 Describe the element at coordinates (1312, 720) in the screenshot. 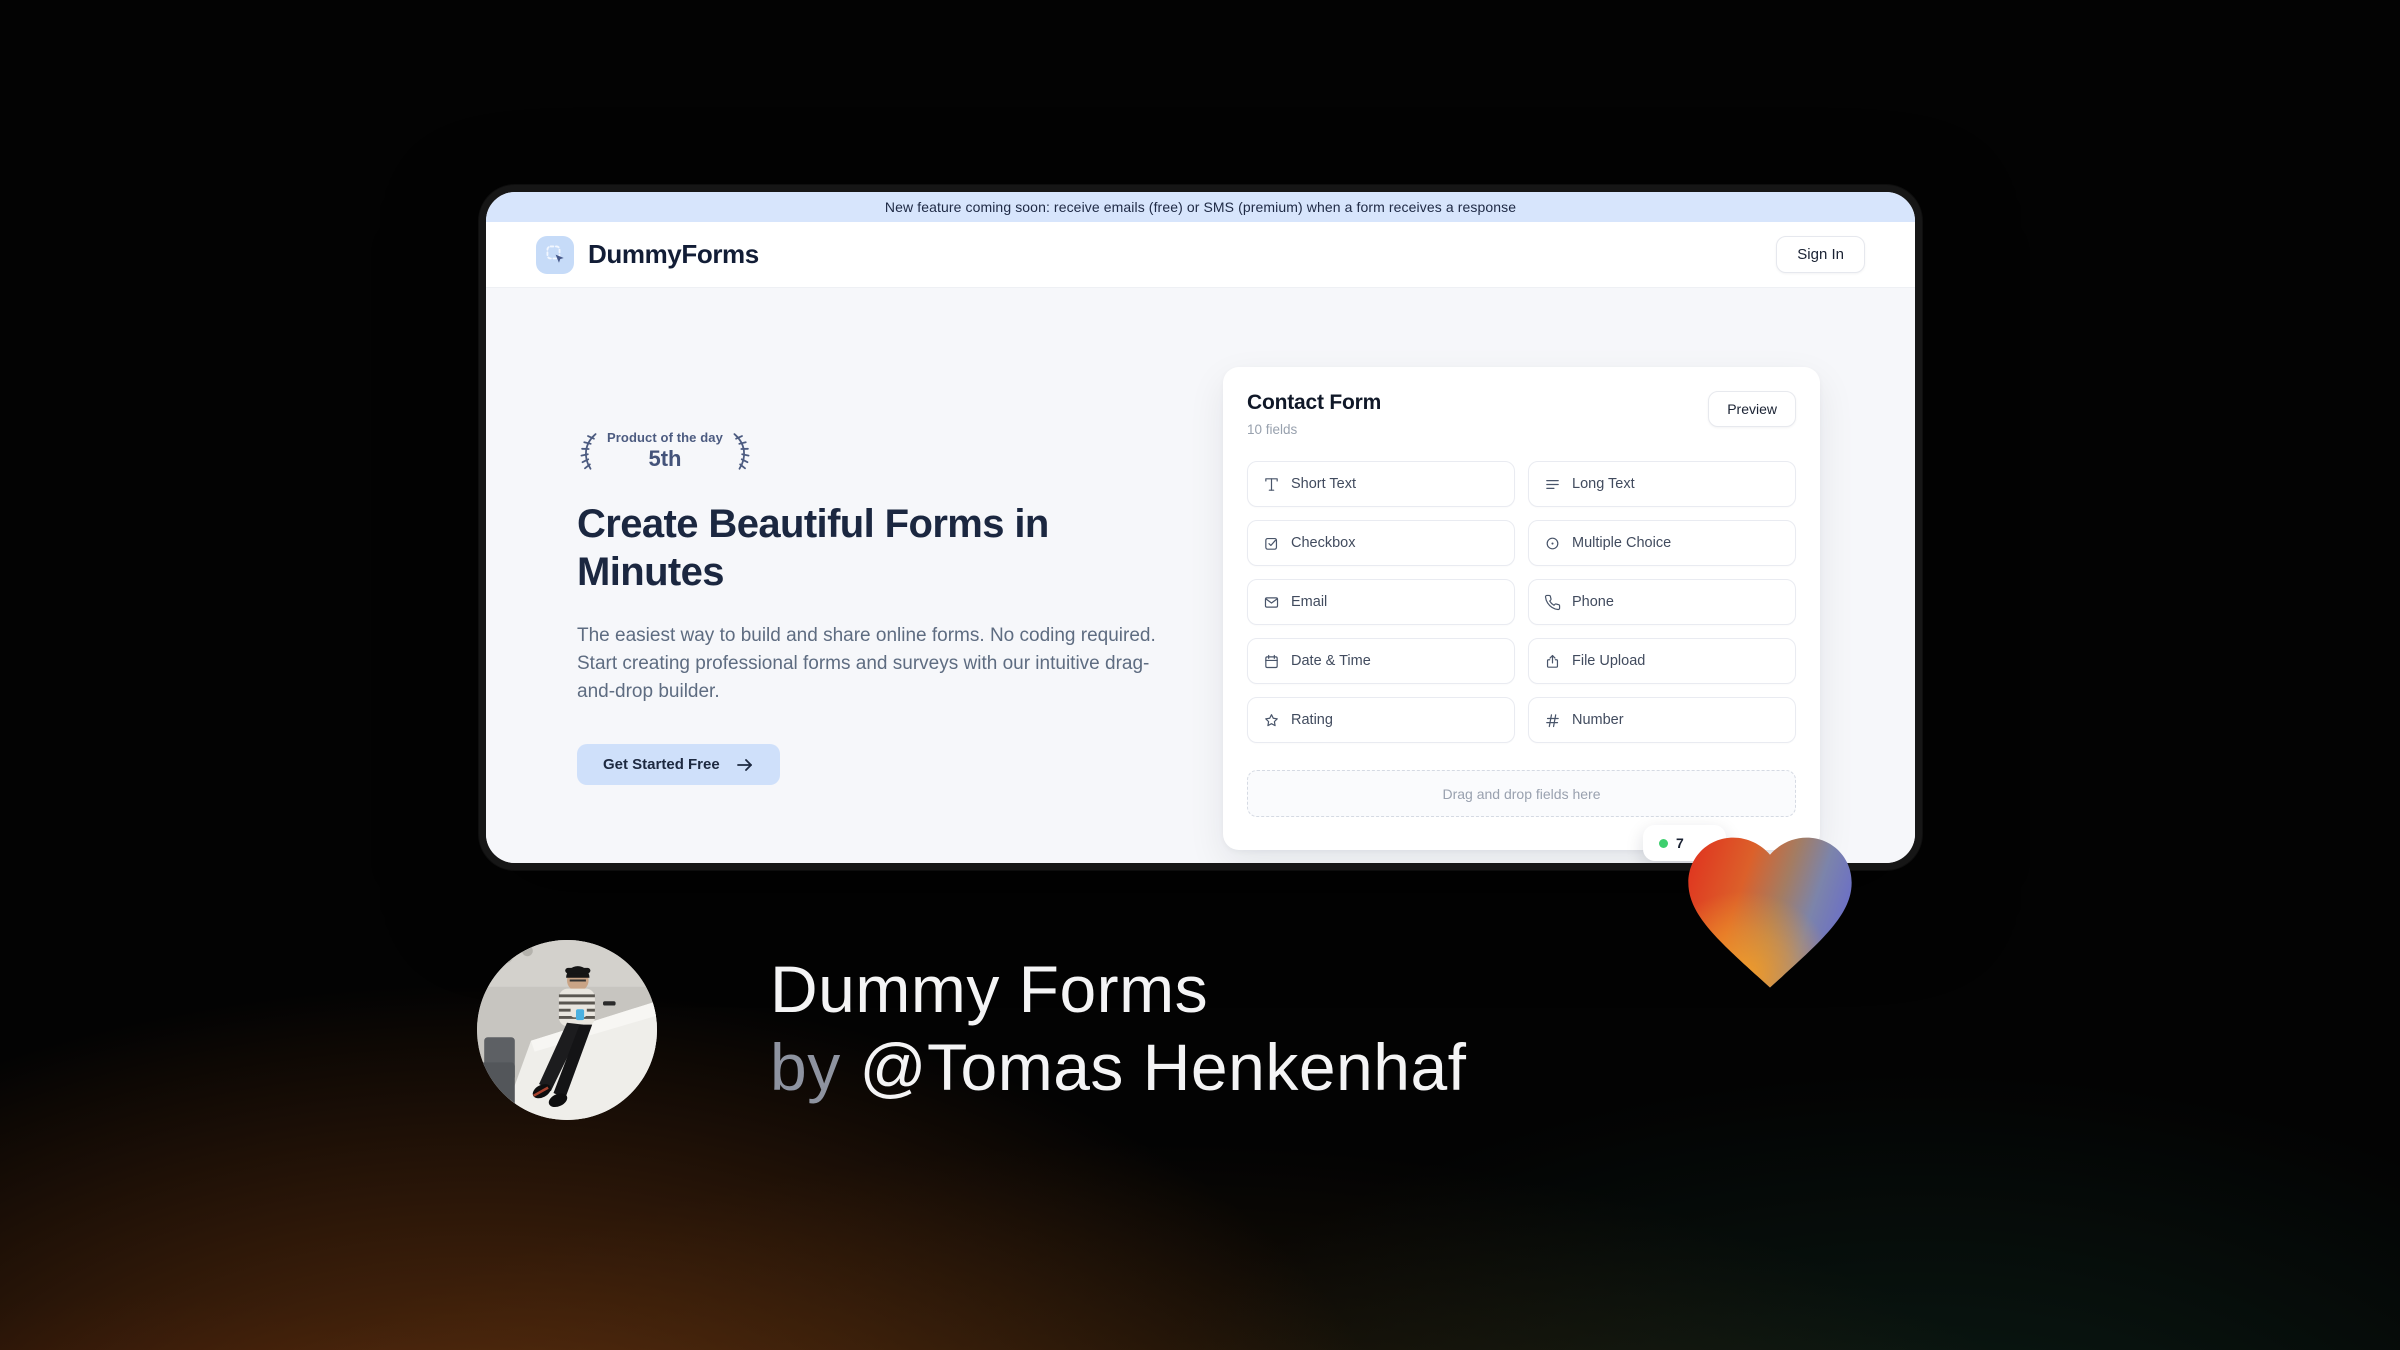

I see `field-label: Rating` at that location.